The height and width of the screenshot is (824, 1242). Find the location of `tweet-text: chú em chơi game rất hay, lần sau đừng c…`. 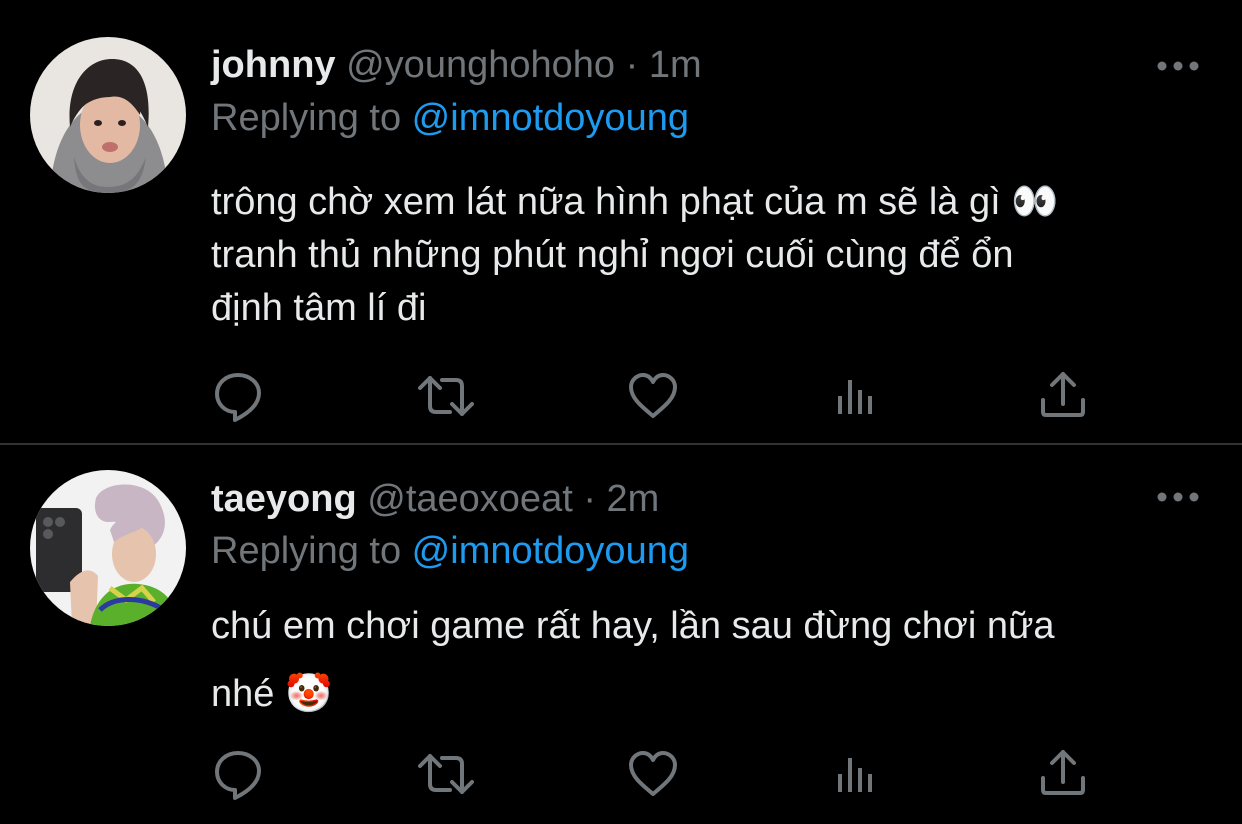

tweet-text: chú em chơi game rất hay, lần sau đừng c… is located at coordinates (633, 660).